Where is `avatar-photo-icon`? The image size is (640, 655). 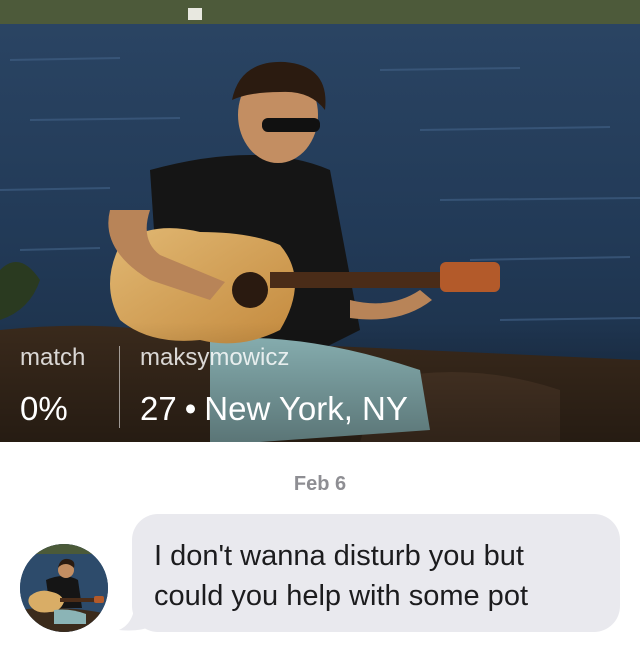
avatar-photo-icon is located at coordinates (64, 588).